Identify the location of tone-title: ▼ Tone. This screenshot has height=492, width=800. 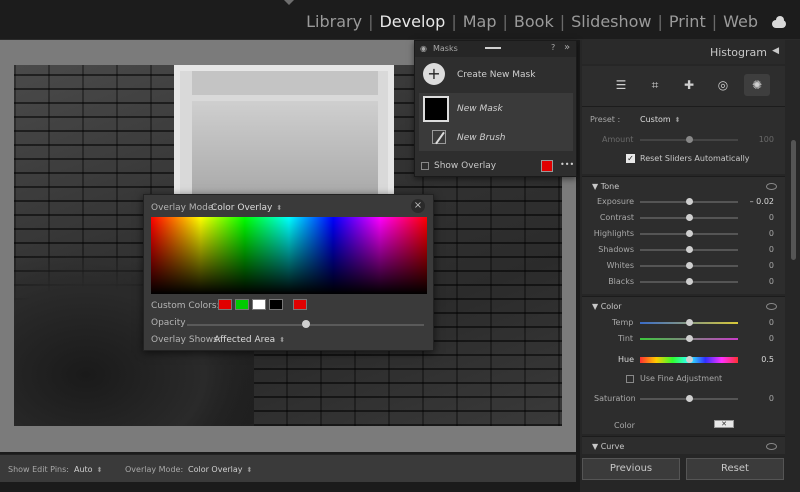
(605, 186).